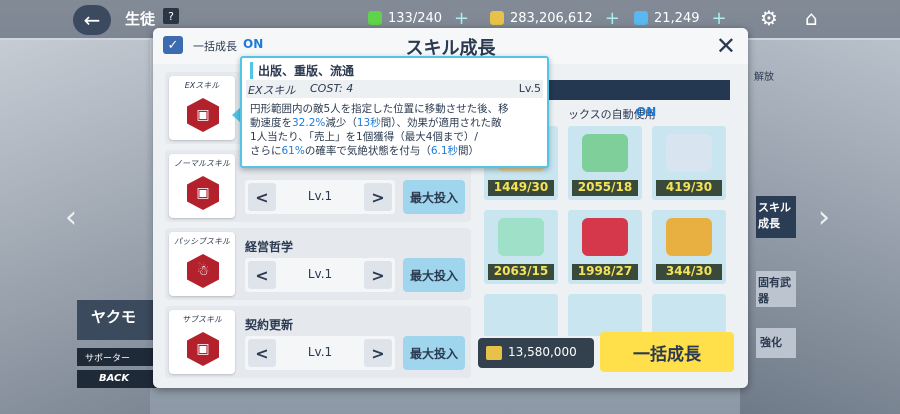  Describe the element at coordinates (667, 352) in the screenshot. I see `bulk-growth-button: 一括成長` at that location.